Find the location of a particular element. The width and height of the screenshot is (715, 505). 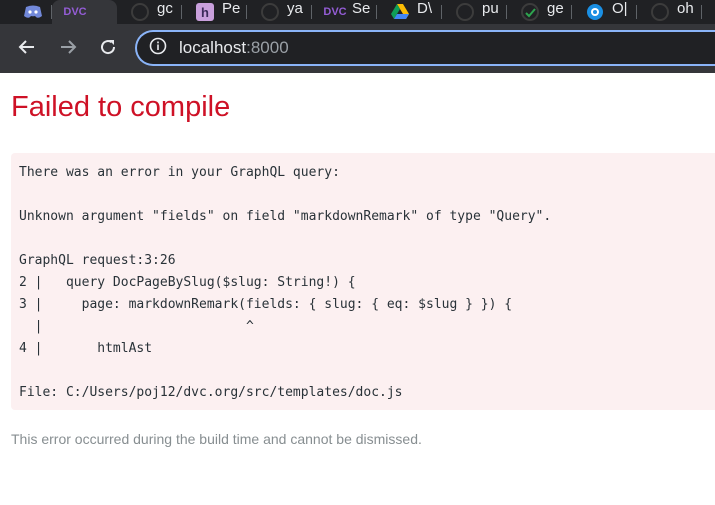

browser-toolbar: localhost:8000 is located at coordinates (357, 48).